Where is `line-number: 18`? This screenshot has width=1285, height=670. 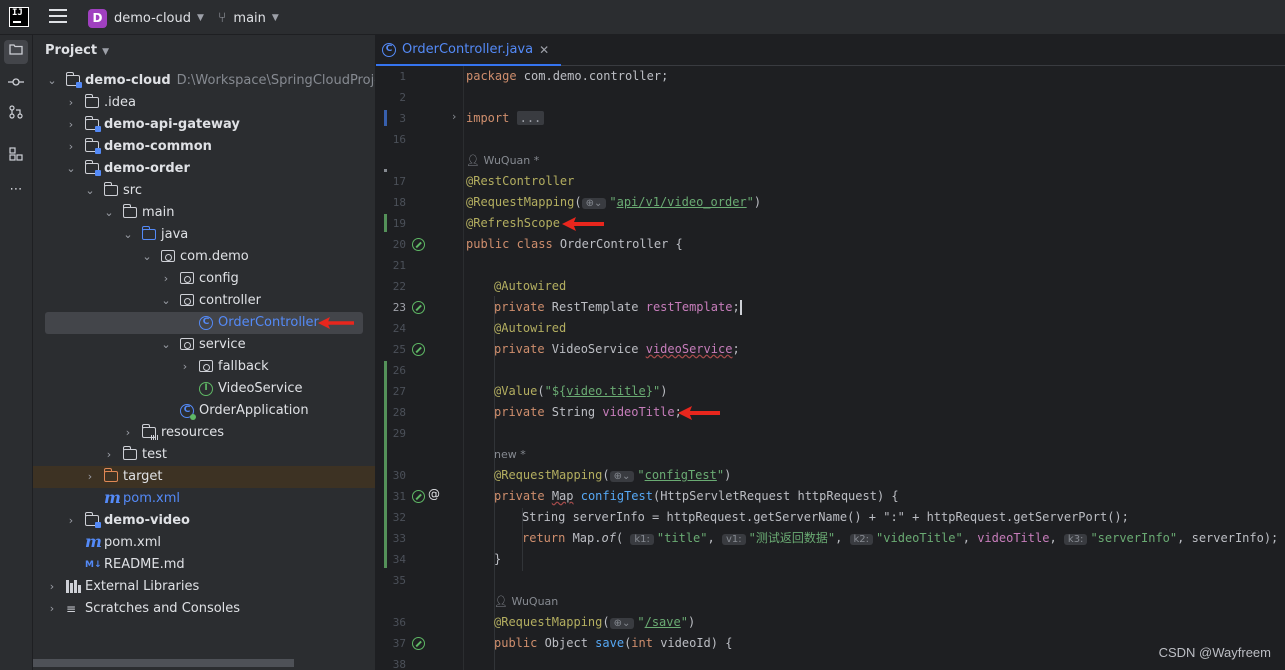
line-number: 18 is located at coordinates (391, 202).